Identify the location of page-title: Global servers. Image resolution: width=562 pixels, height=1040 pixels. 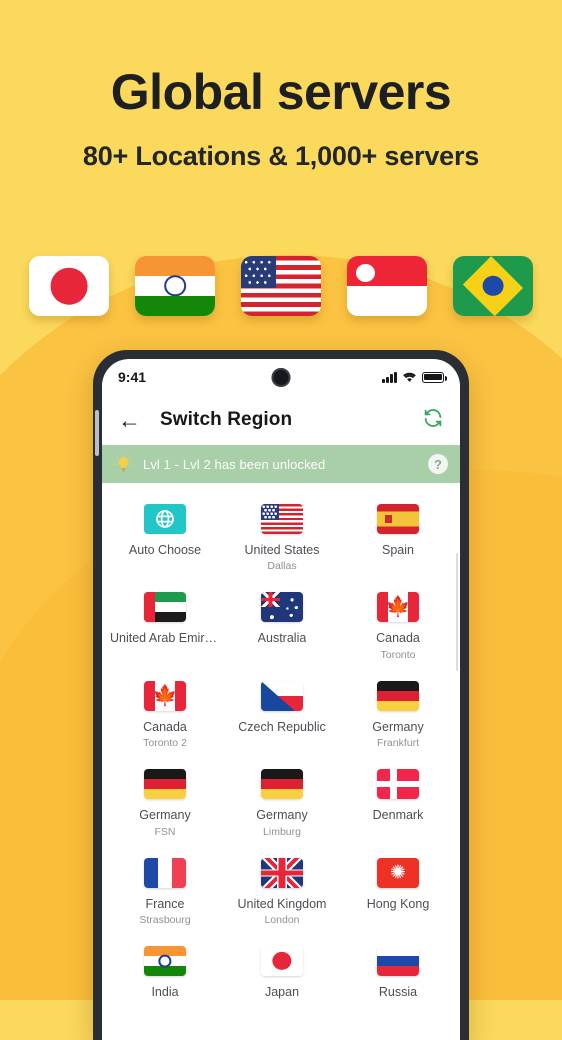
(281, 92).